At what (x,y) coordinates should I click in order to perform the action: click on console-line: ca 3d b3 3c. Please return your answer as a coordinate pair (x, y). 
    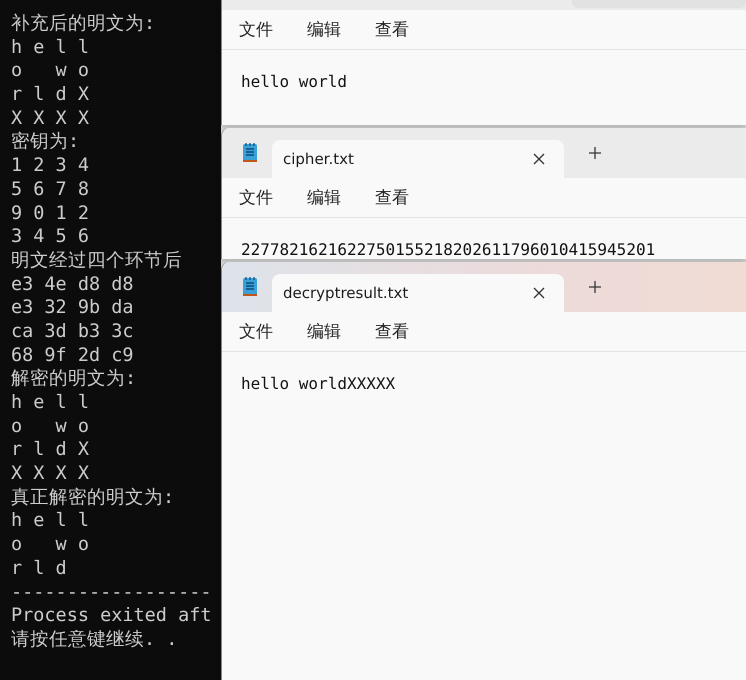
    Looking at the image, I should click on (73, 332).